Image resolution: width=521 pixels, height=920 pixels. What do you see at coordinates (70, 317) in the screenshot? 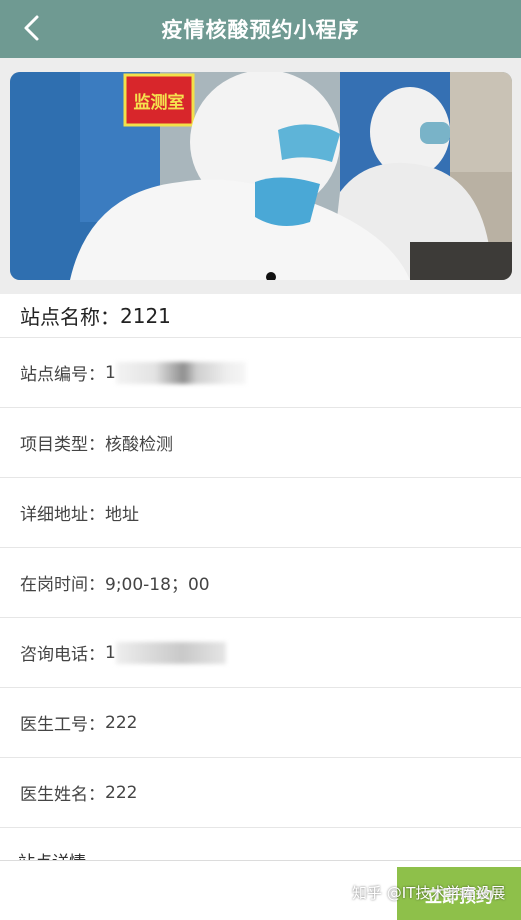
I see `station-name-label: 站点名称：` at bounding box center [70, 317].